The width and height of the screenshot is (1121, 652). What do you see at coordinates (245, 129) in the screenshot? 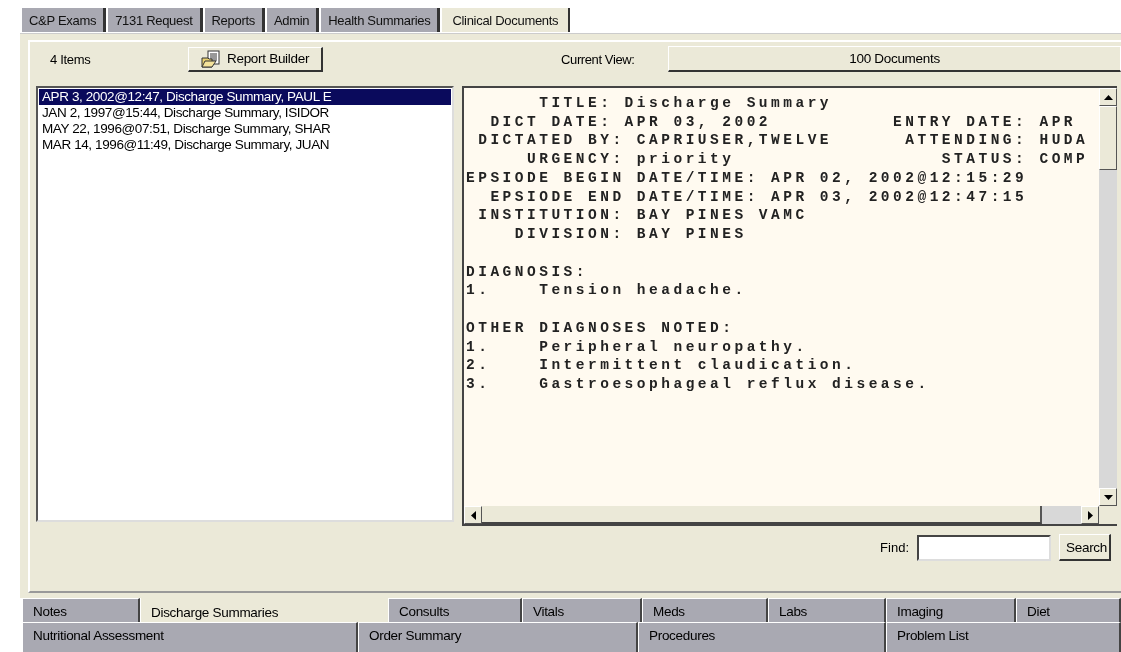
I see `document-list-item: MAY 22, 1996@07:51, Discharge Summary, SHAR` at bounding box center [245, 129].